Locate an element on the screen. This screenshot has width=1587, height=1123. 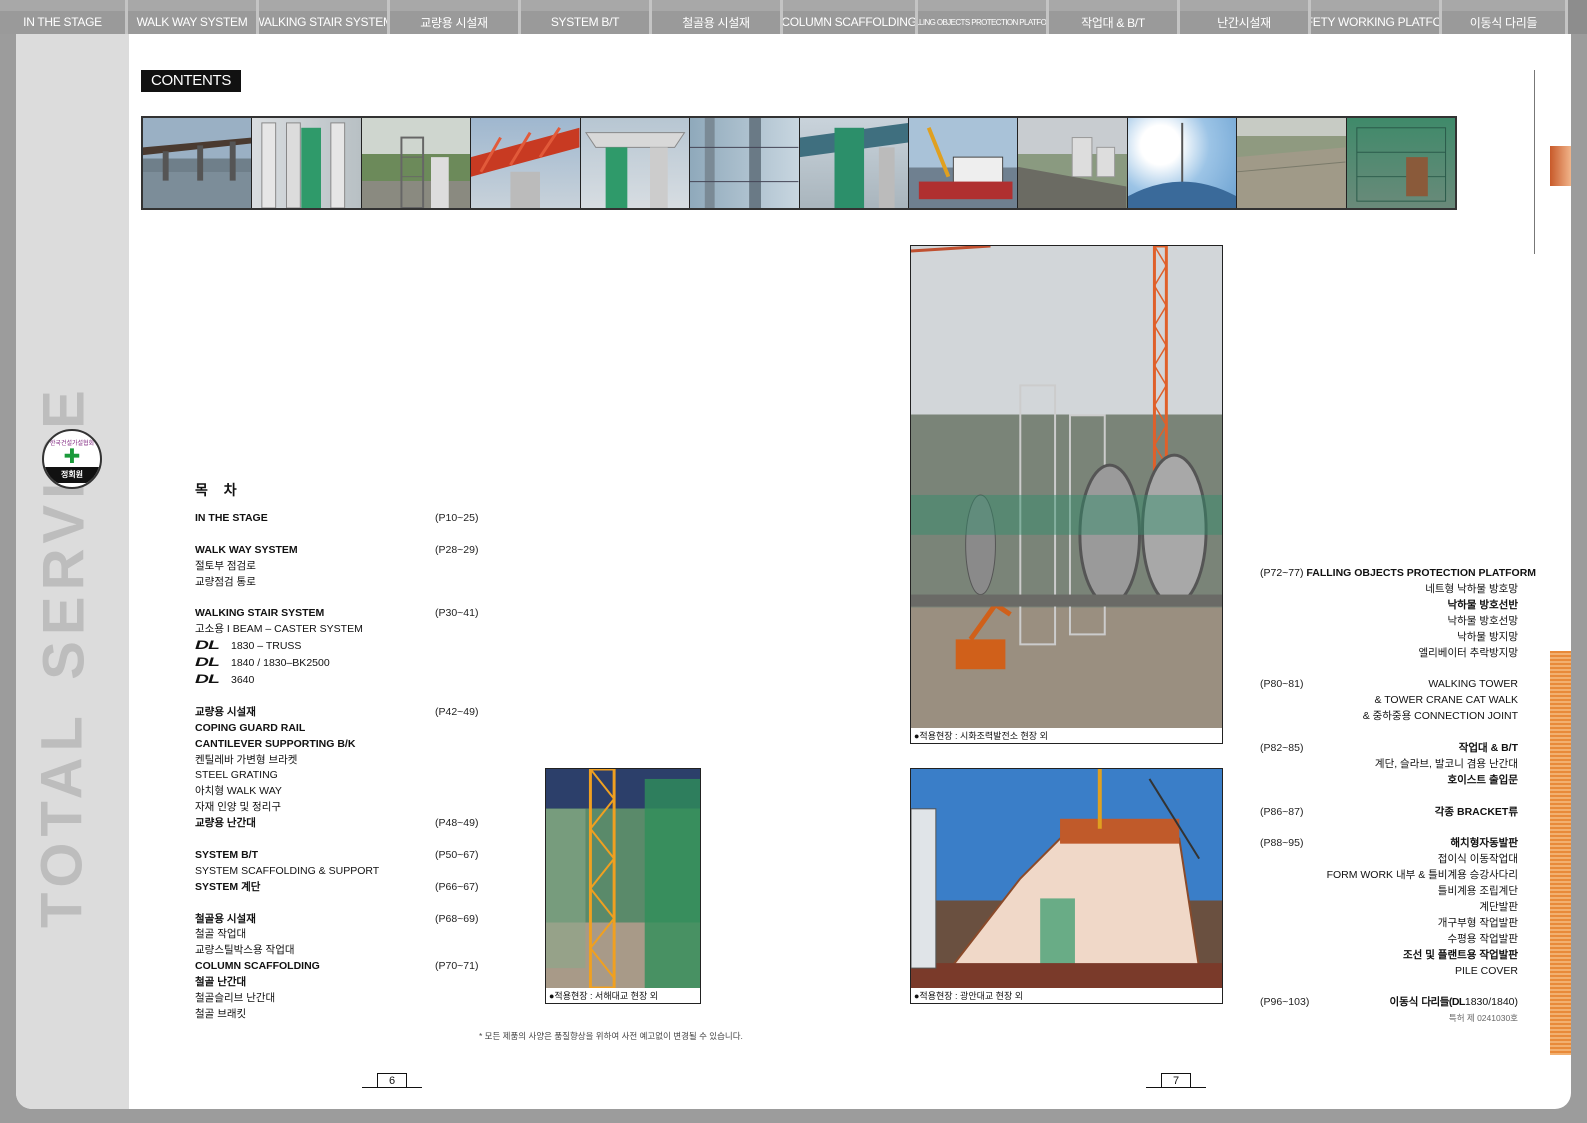
toc-item-bold: CANTILEVER SUPPORTING B/K is located at coordinates (275, 743).